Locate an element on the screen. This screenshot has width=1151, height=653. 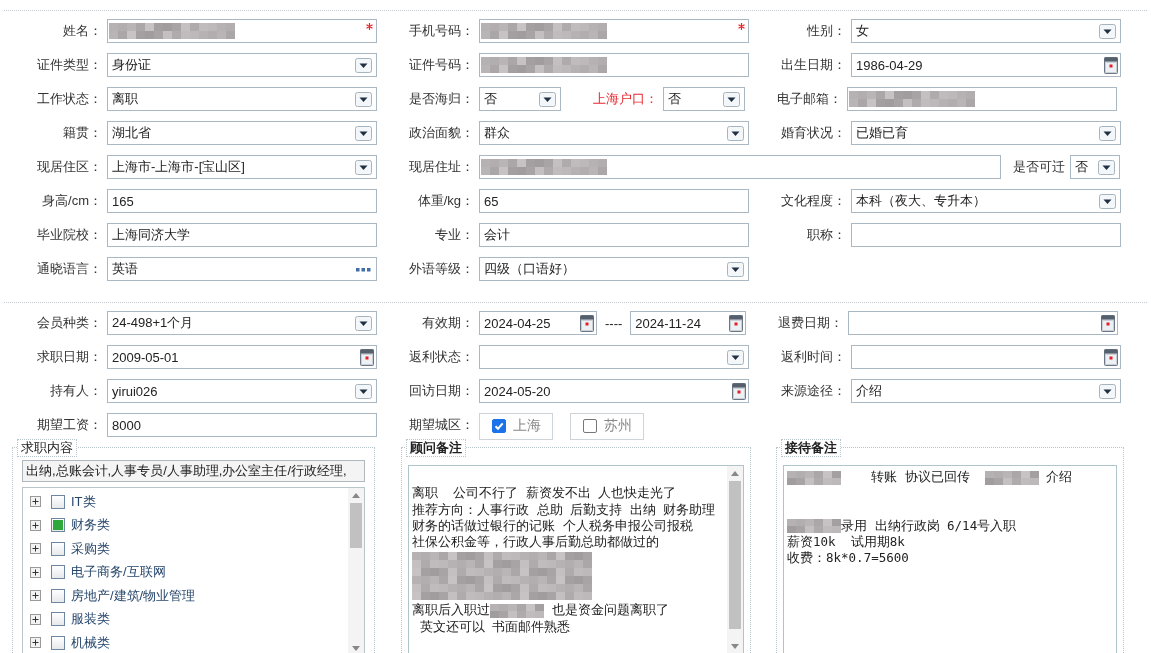
date-field: 2024-11-24 is located at coordinates (688, 323).